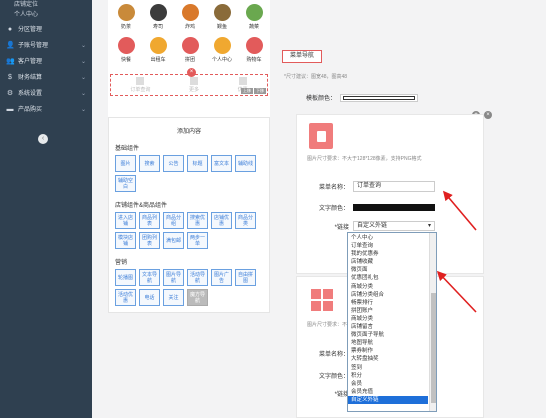 The width and height of the screenshot is (546, 418). What do you see at coordinates (83, 110) in the screenshot?
I see `chevron-down-icon: ⌄` at bounding box center [83, 110].